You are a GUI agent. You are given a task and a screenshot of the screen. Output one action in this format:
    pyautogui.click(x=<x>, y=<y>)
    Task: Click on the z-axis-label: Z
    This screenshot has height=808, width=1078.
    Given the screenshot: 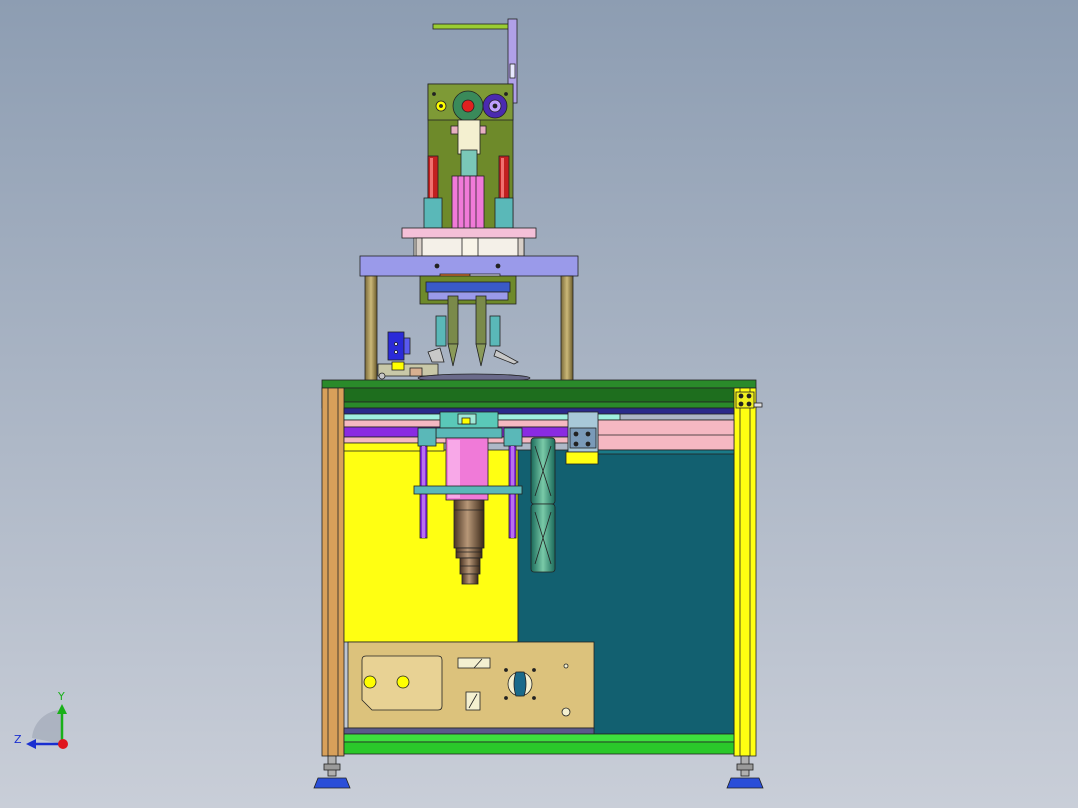 What is the action you would take?
    pyautogui.click(x=18, y=739)
    